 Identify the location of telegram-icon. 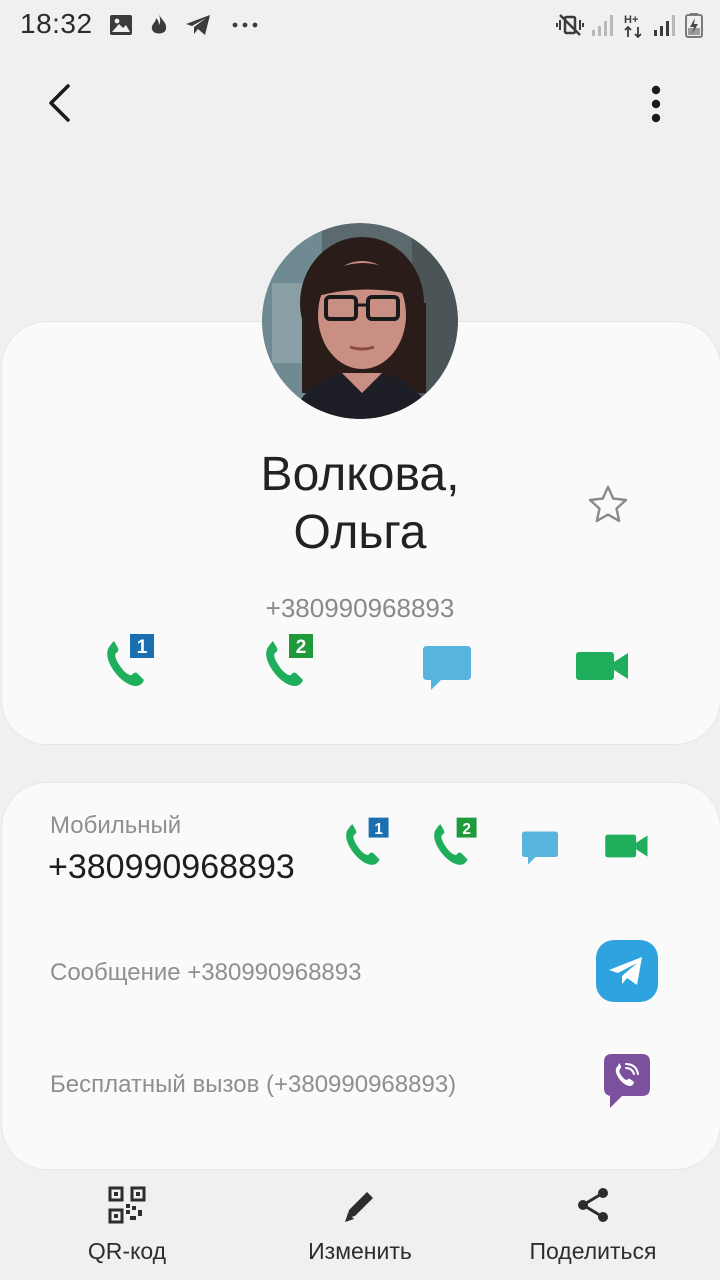
(198, 25).